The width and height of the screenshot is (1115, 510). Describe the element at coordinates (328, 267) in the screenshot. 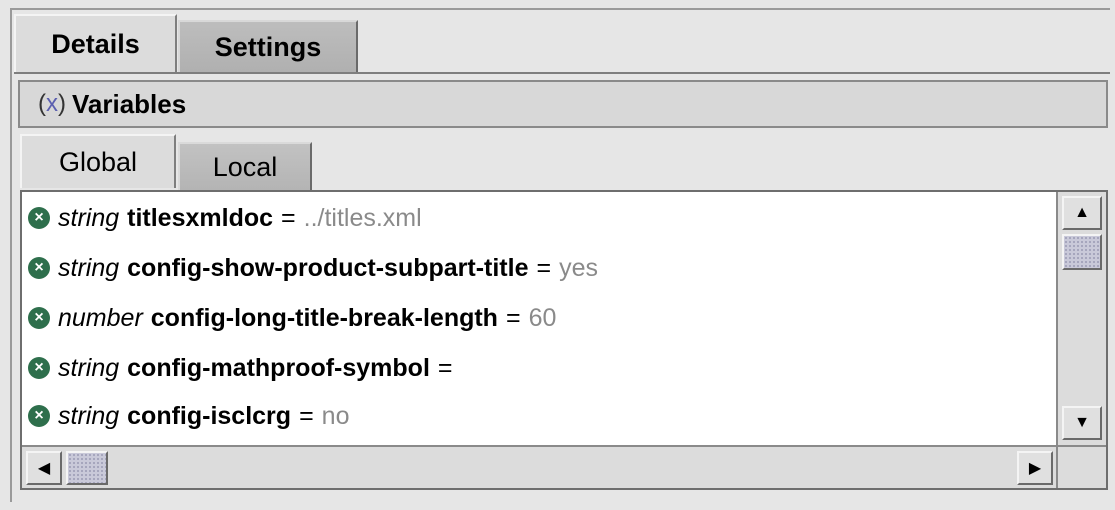

I see `variable-name: config-show-product-subpart-title` at that location.